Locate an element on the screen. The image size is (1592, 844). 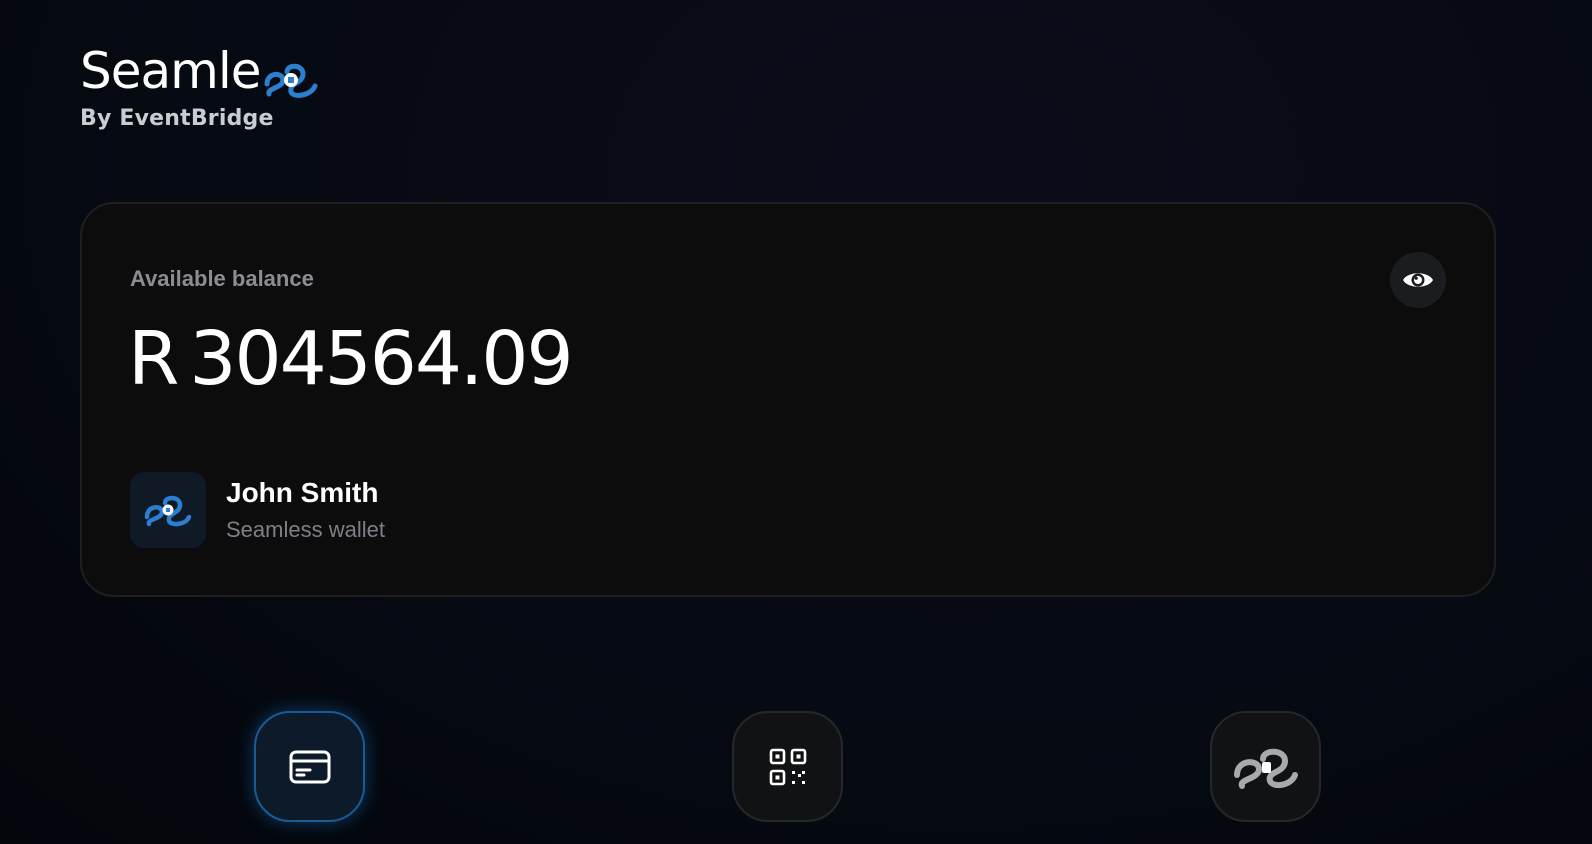
balance-value: 304564.09 is located at coordinates (381, 359).